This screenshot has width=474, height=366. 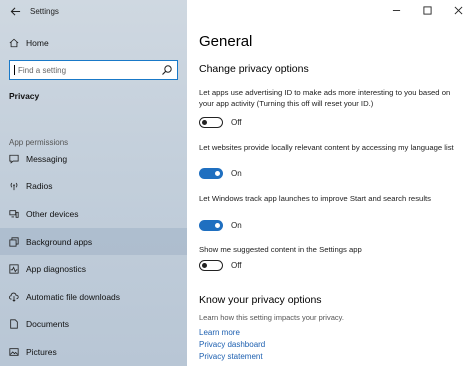 I want to click on back-button, so click(x=15, y=11).